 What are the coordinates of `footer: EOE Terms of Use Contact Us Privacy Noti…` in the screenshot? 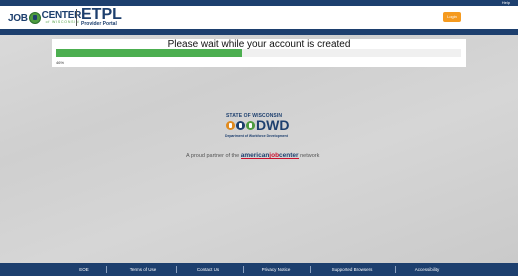 It's located at (259, 269).